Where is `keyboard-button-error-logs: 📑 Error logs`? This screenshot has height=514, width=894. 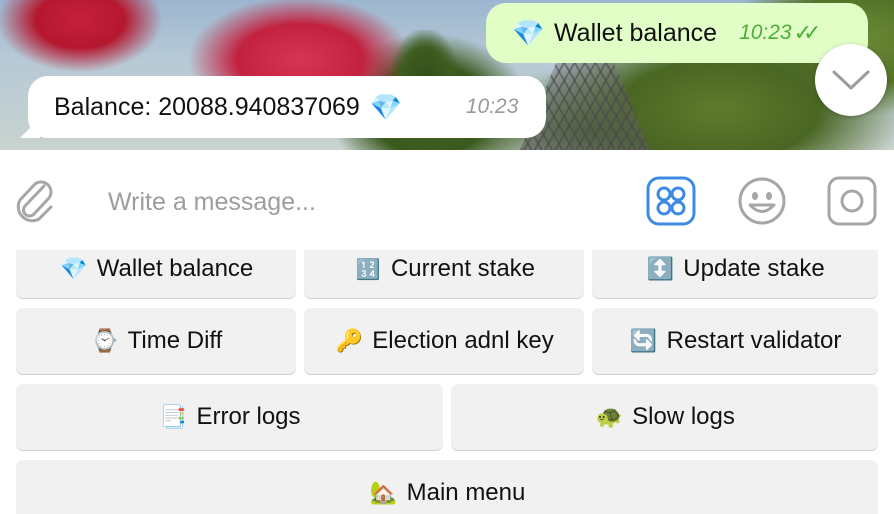
keyboard-button-error-logs: 📑 Error logs is located at coordinates (229, 417).